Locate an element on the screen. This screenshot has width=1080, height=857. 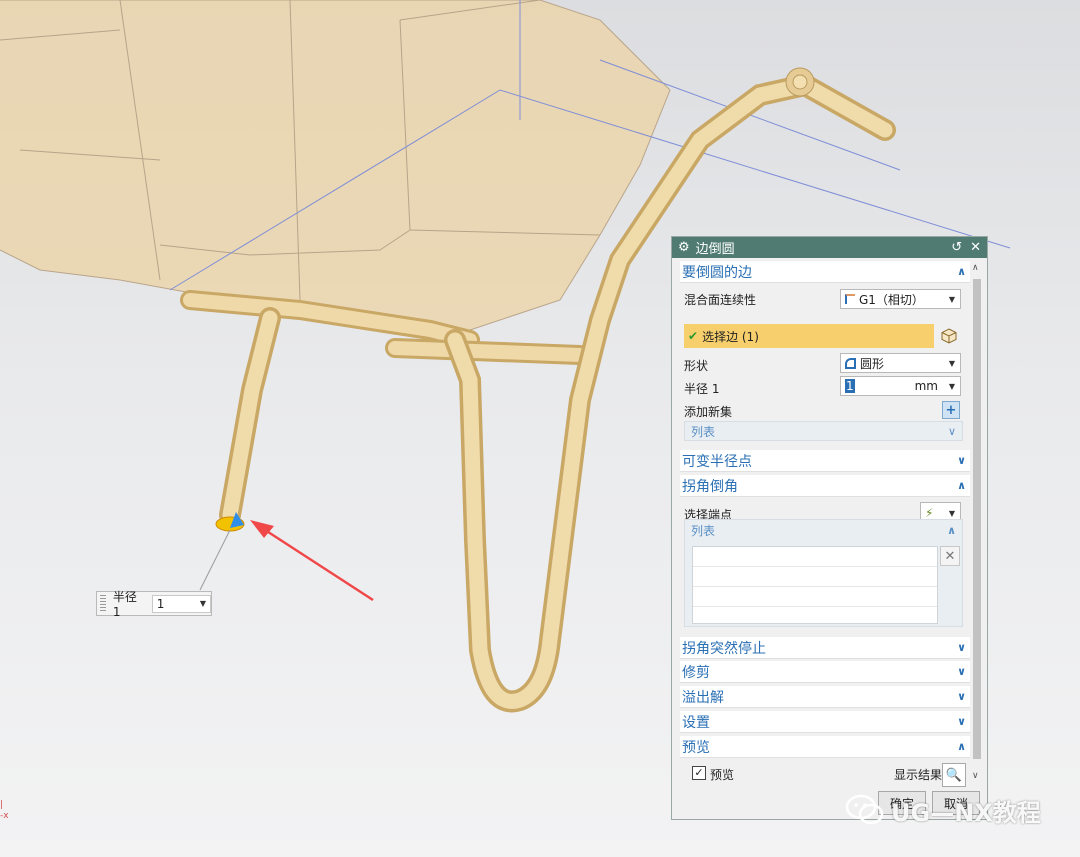
radius-value: 1 is located at coordinates (850, 386).